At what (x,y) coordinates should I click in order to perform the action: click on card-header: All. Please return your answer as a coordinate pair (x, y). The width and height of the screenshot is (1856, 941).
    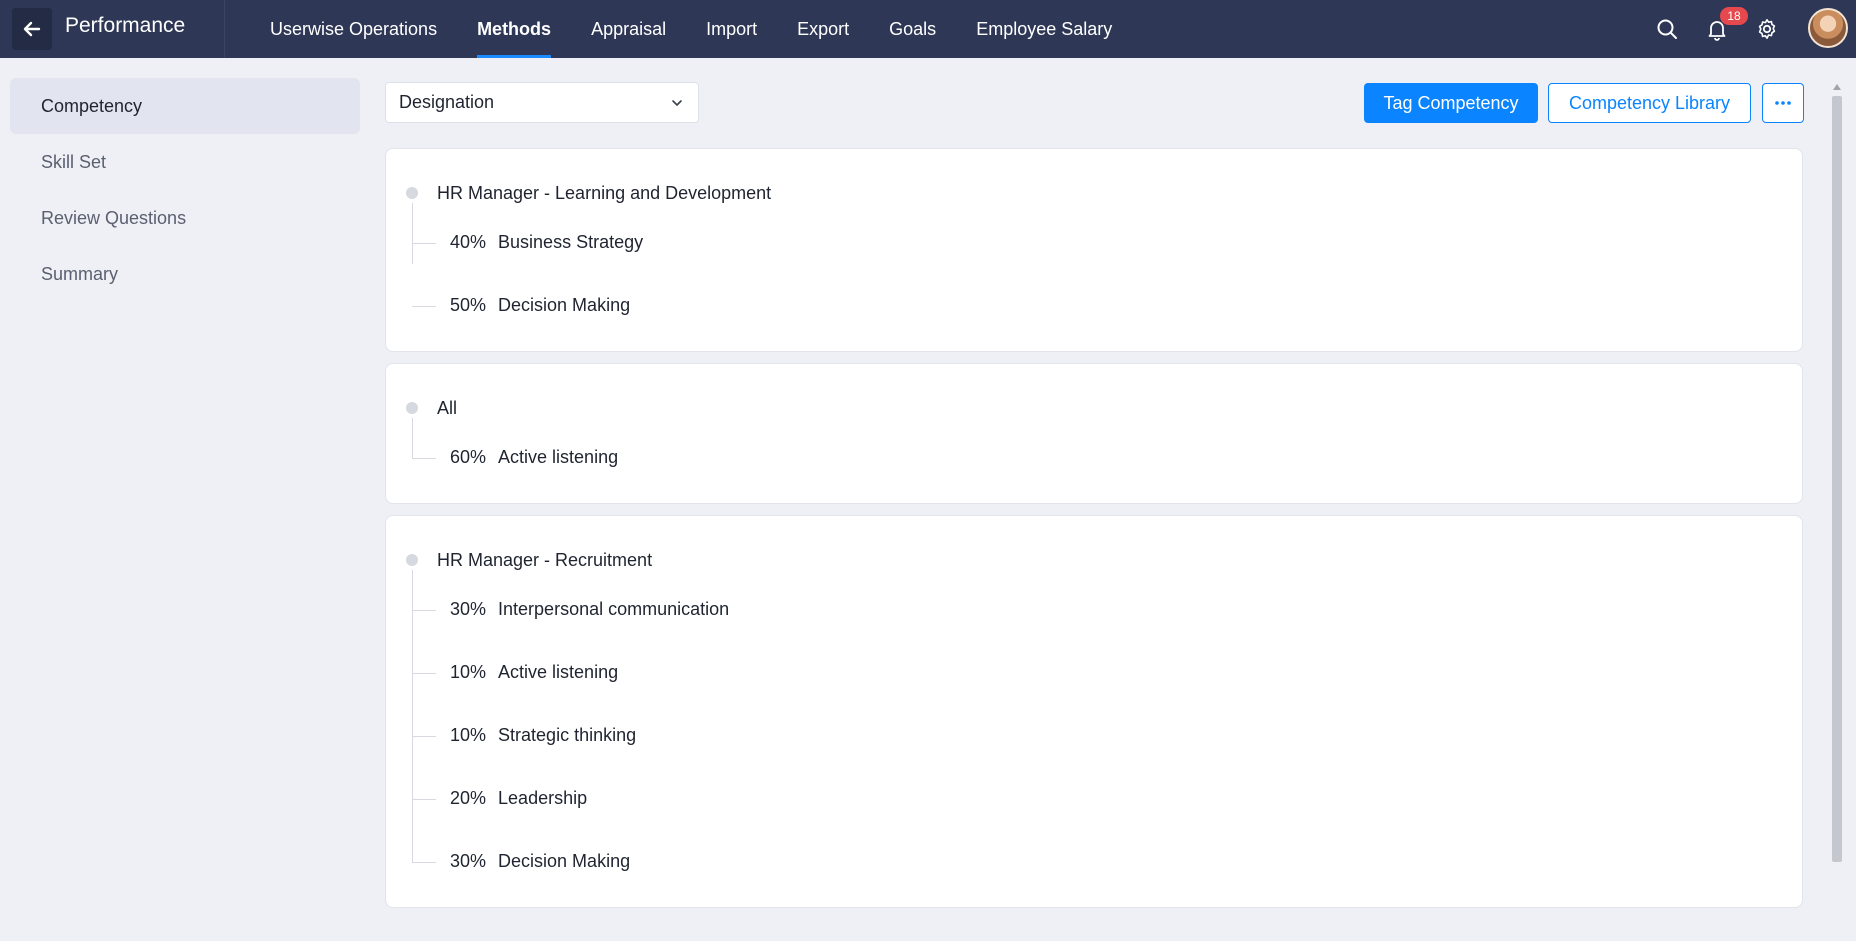
    Looking at the image, I should click on (1094, 408).